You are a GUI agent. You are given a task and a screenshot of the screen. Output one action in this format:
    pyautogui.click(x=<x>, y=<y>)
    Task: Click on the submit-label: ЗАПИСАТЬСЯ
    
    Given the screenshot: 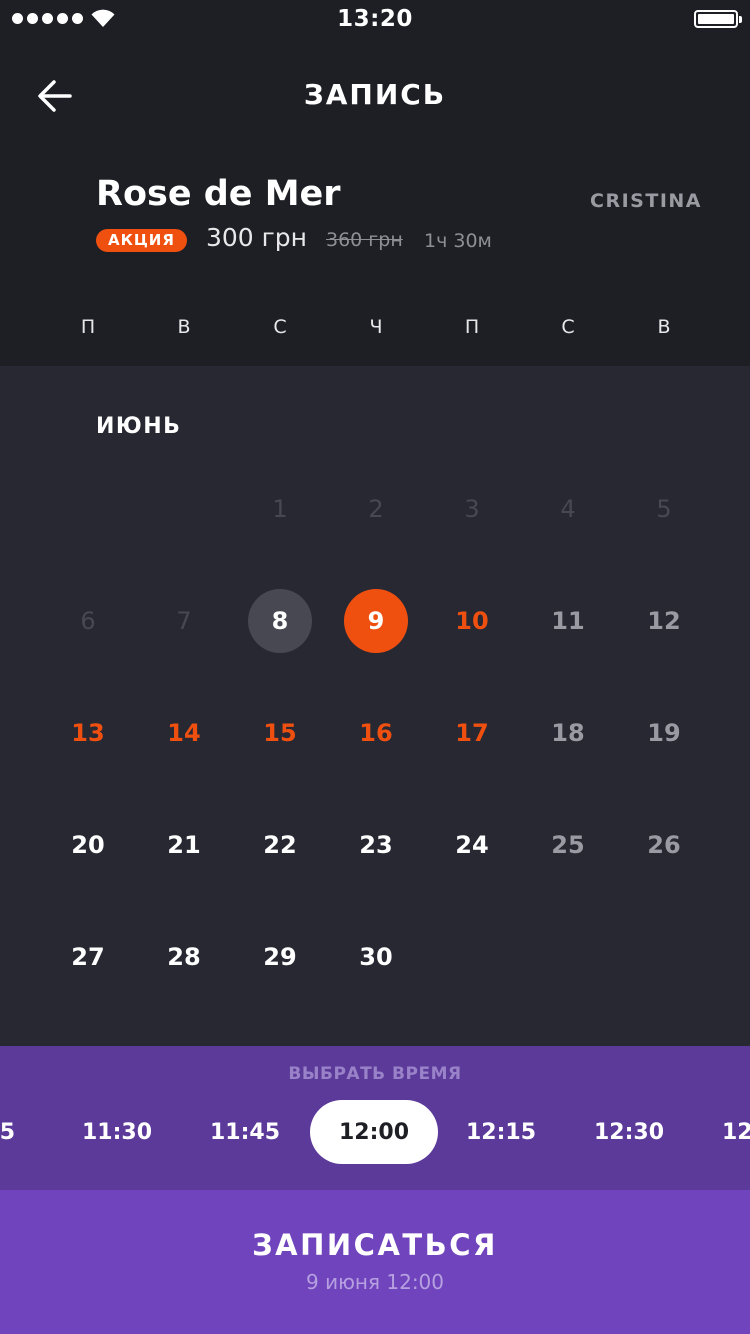 What is the action you would take?
    pyautogui.click(x=375, y=1245)
    